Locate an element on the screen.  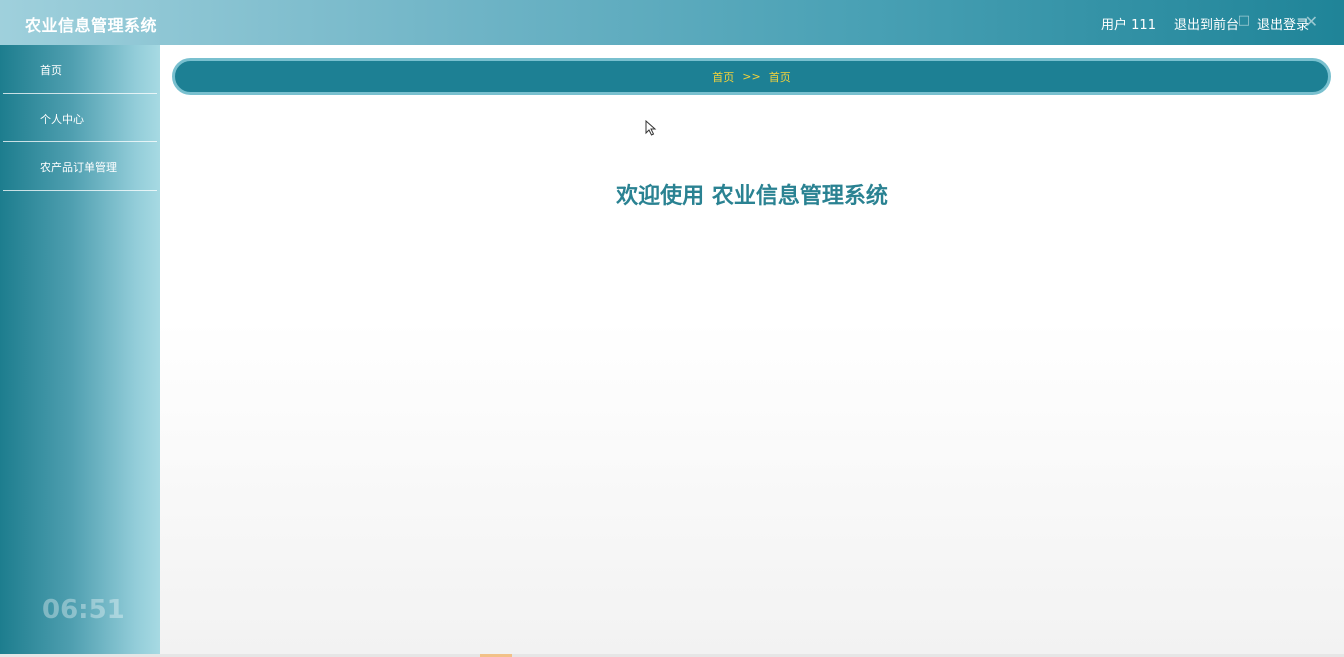
breadcrumb: 首页 >> 首页 is located at coordinates (751, 76).